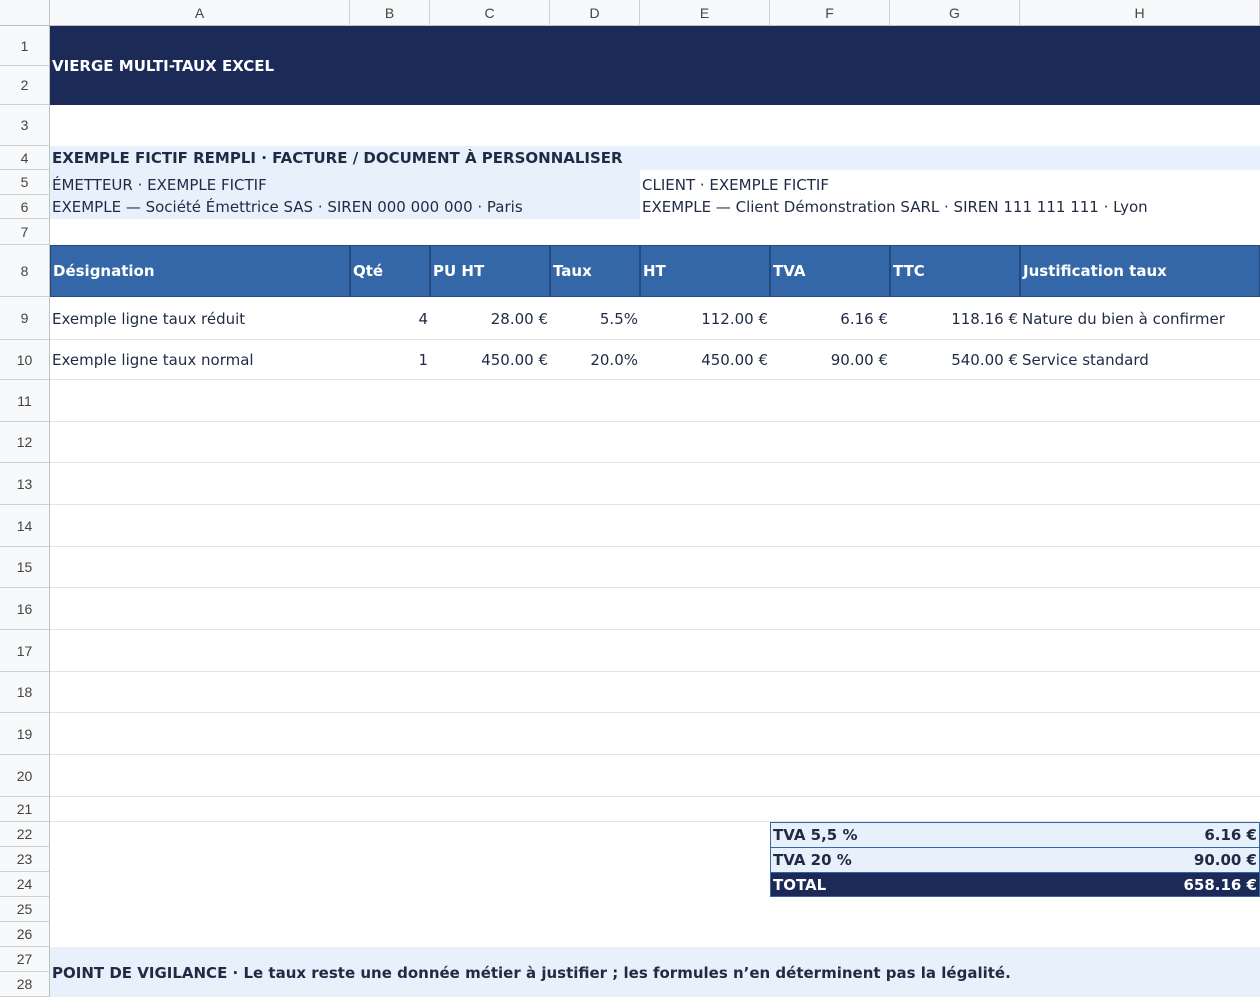 The image size is (1260, 997). I want to click on row-header-13: 13, so click(25, 484).